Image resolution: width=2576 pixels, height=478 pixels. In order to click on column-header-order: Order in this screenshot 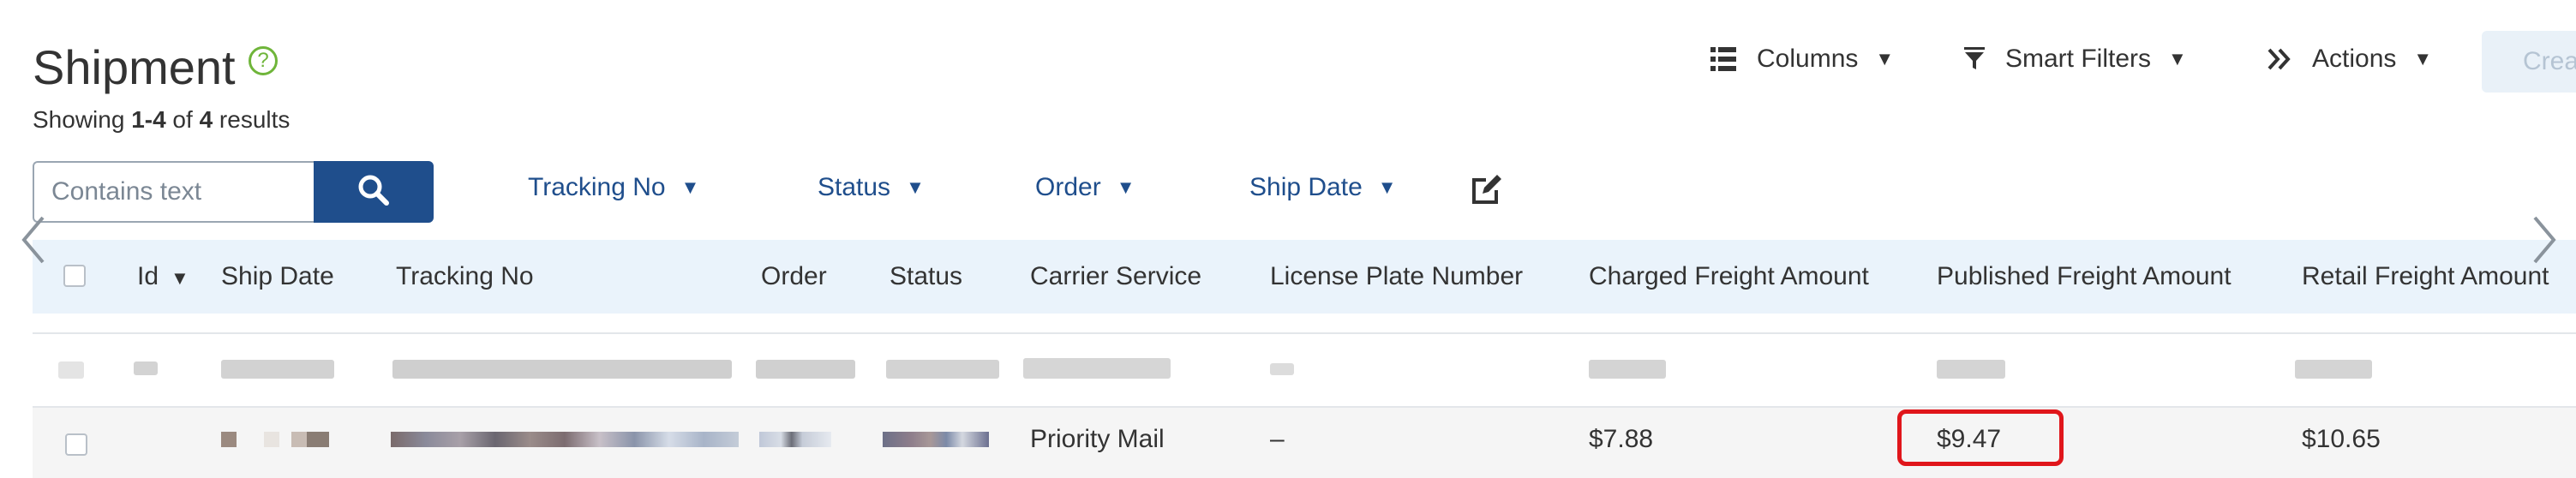, I will do `click(794, 277)`.